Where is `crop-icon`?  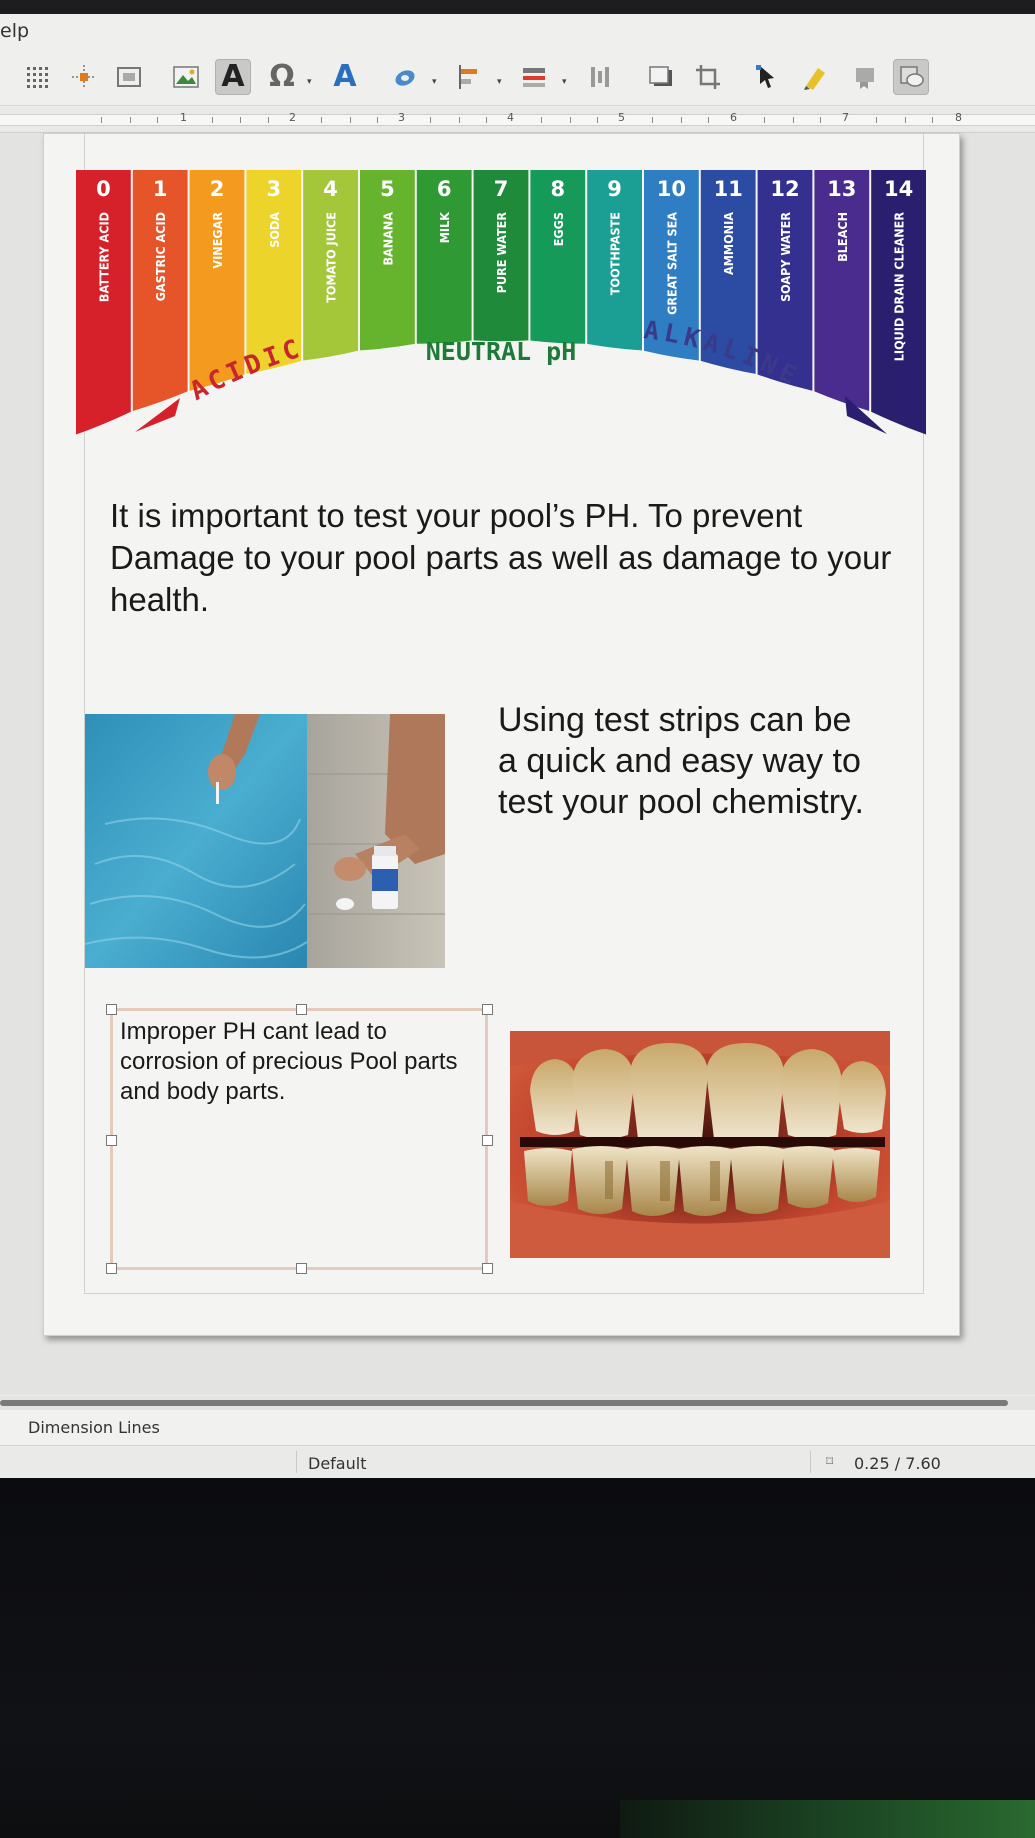
crop-icon is located at coordinates (708, 77).